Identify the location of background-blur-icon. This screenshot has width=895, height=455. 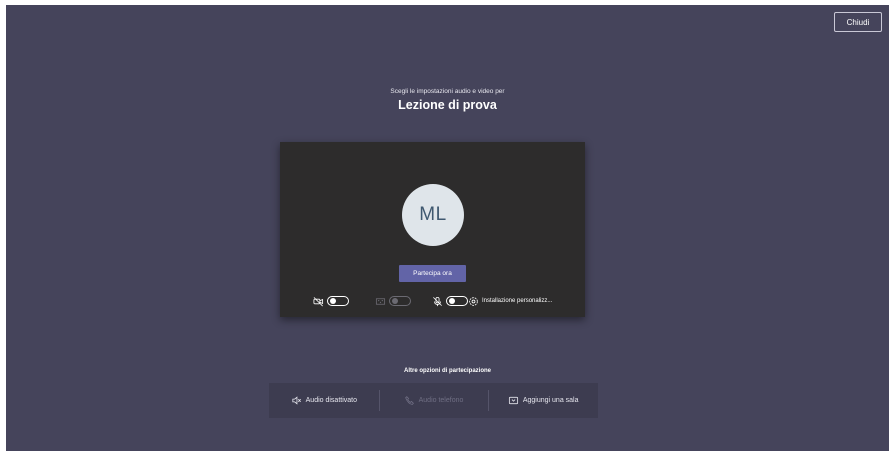
(380, 301).